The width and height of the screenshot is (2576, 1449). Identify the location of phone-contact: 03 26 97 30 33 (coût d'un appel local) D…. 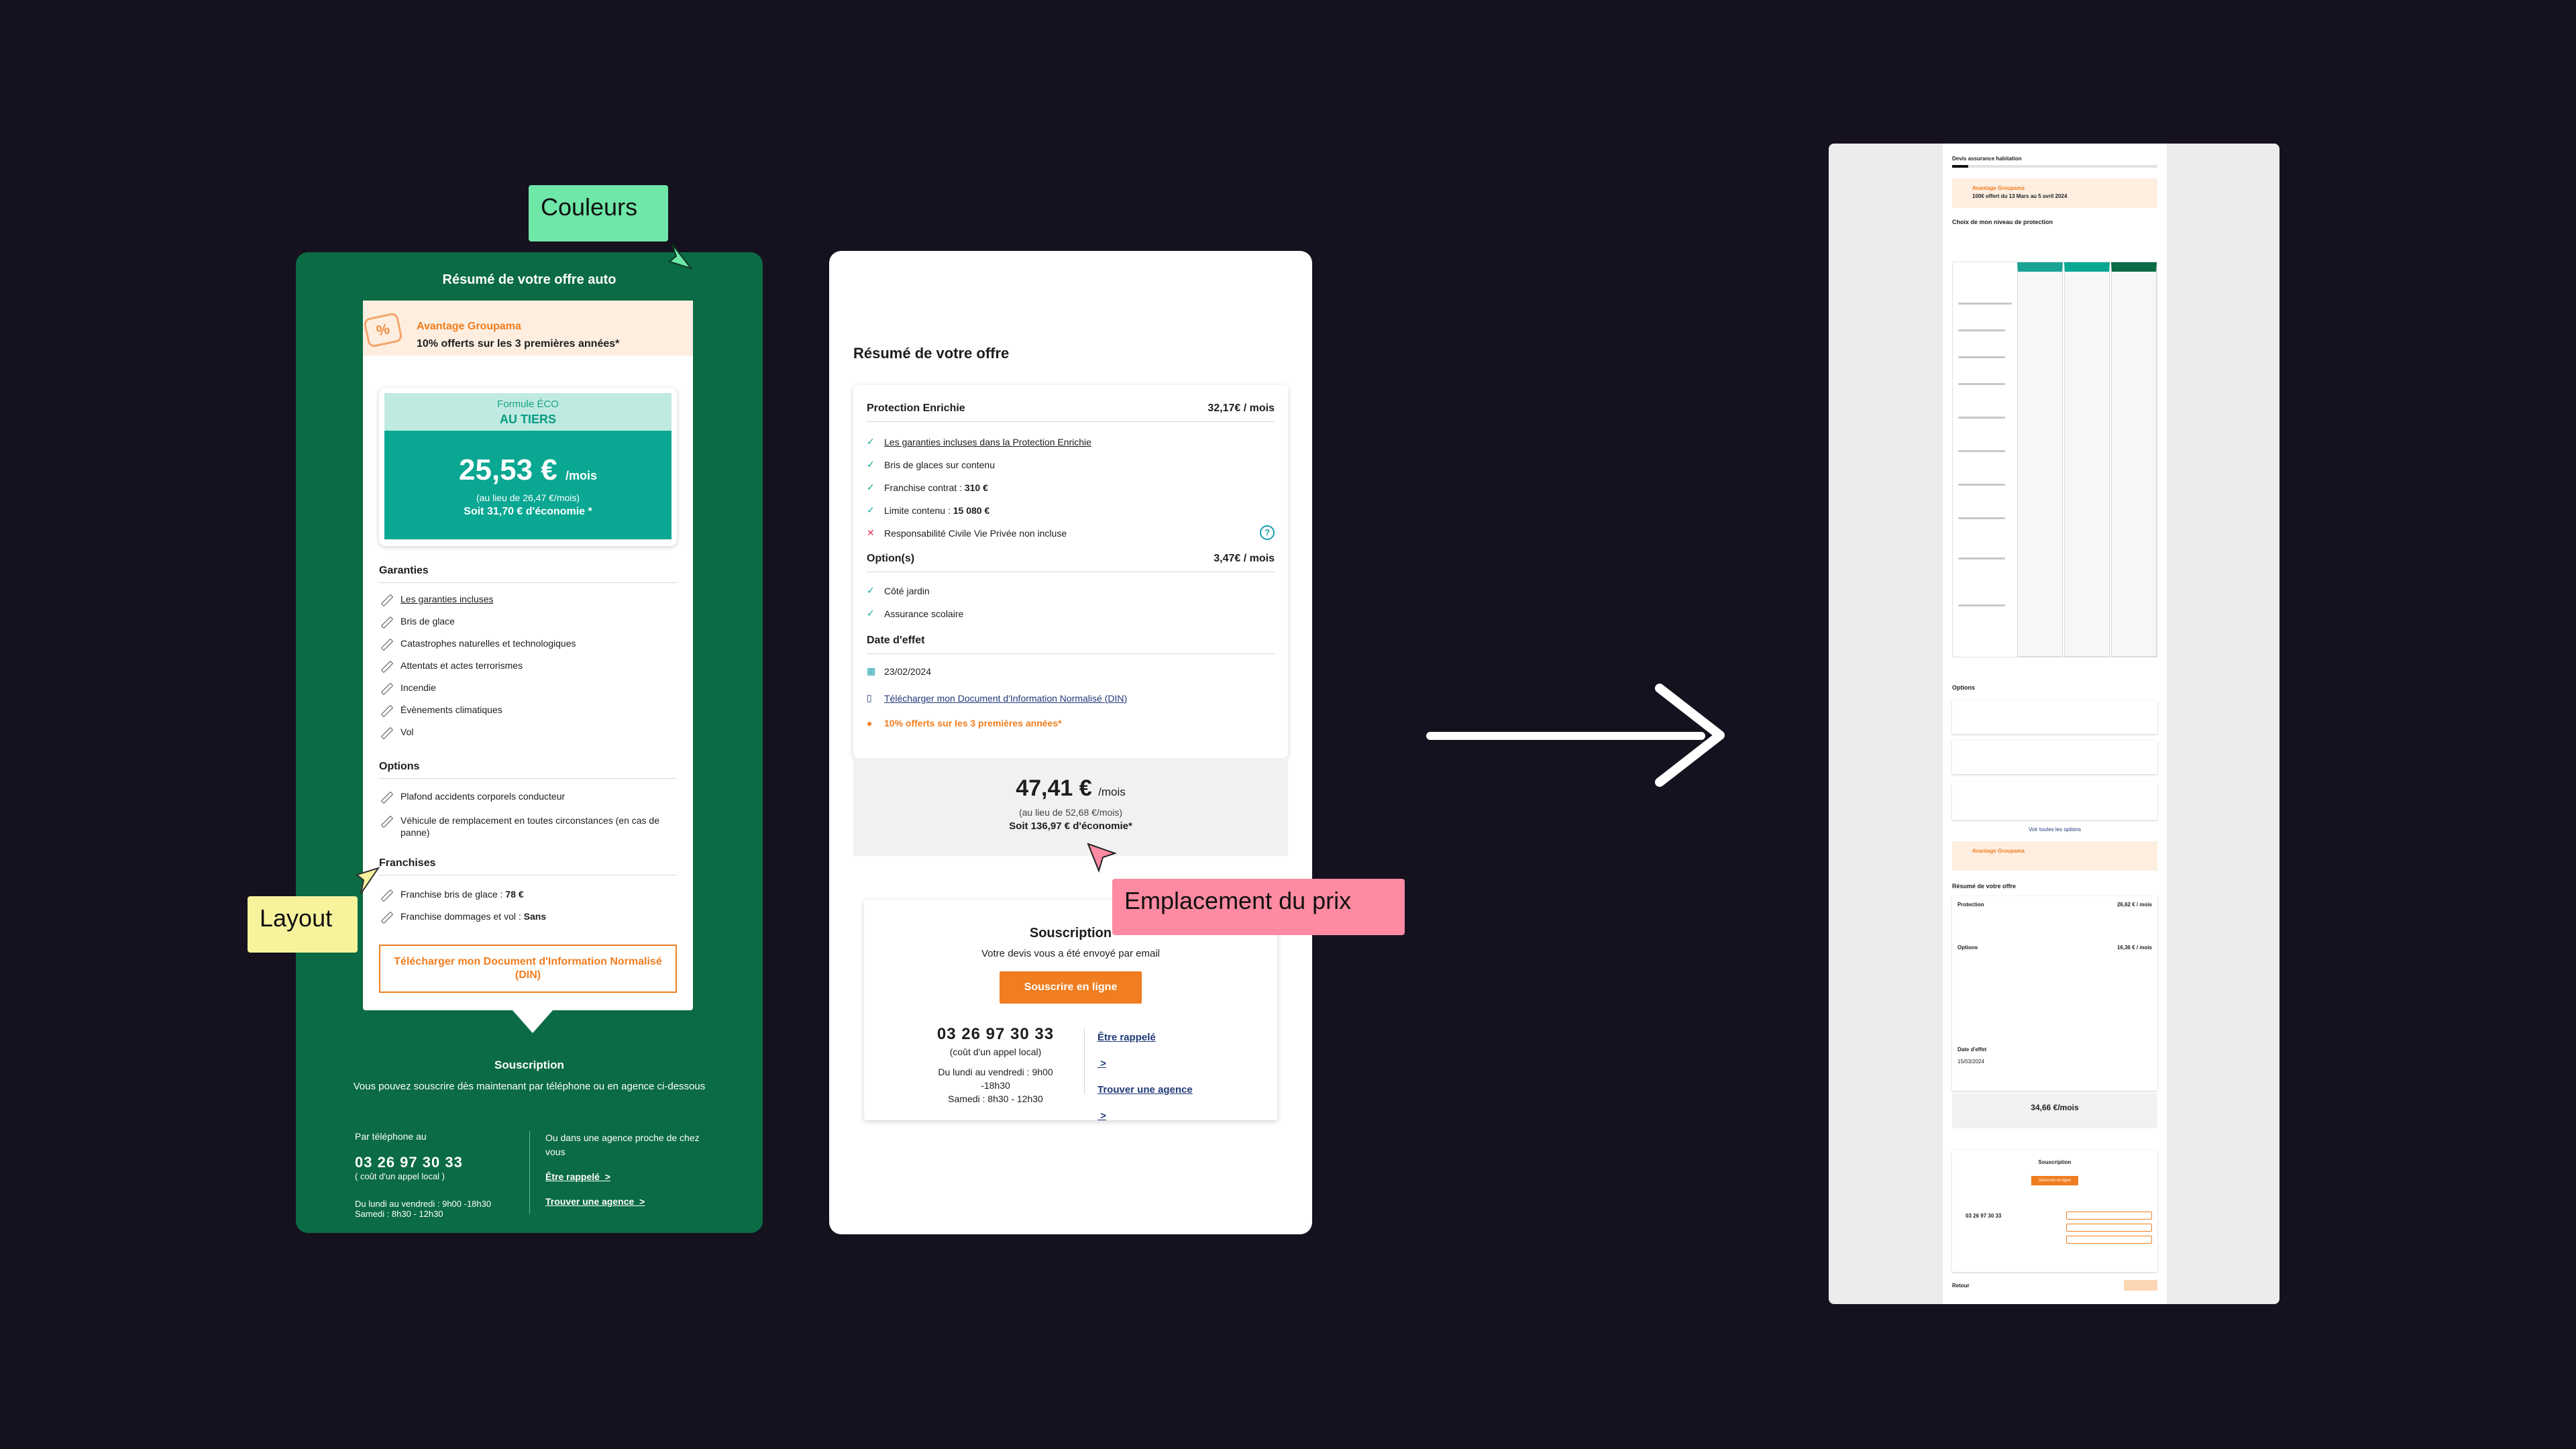
(995, 1066).